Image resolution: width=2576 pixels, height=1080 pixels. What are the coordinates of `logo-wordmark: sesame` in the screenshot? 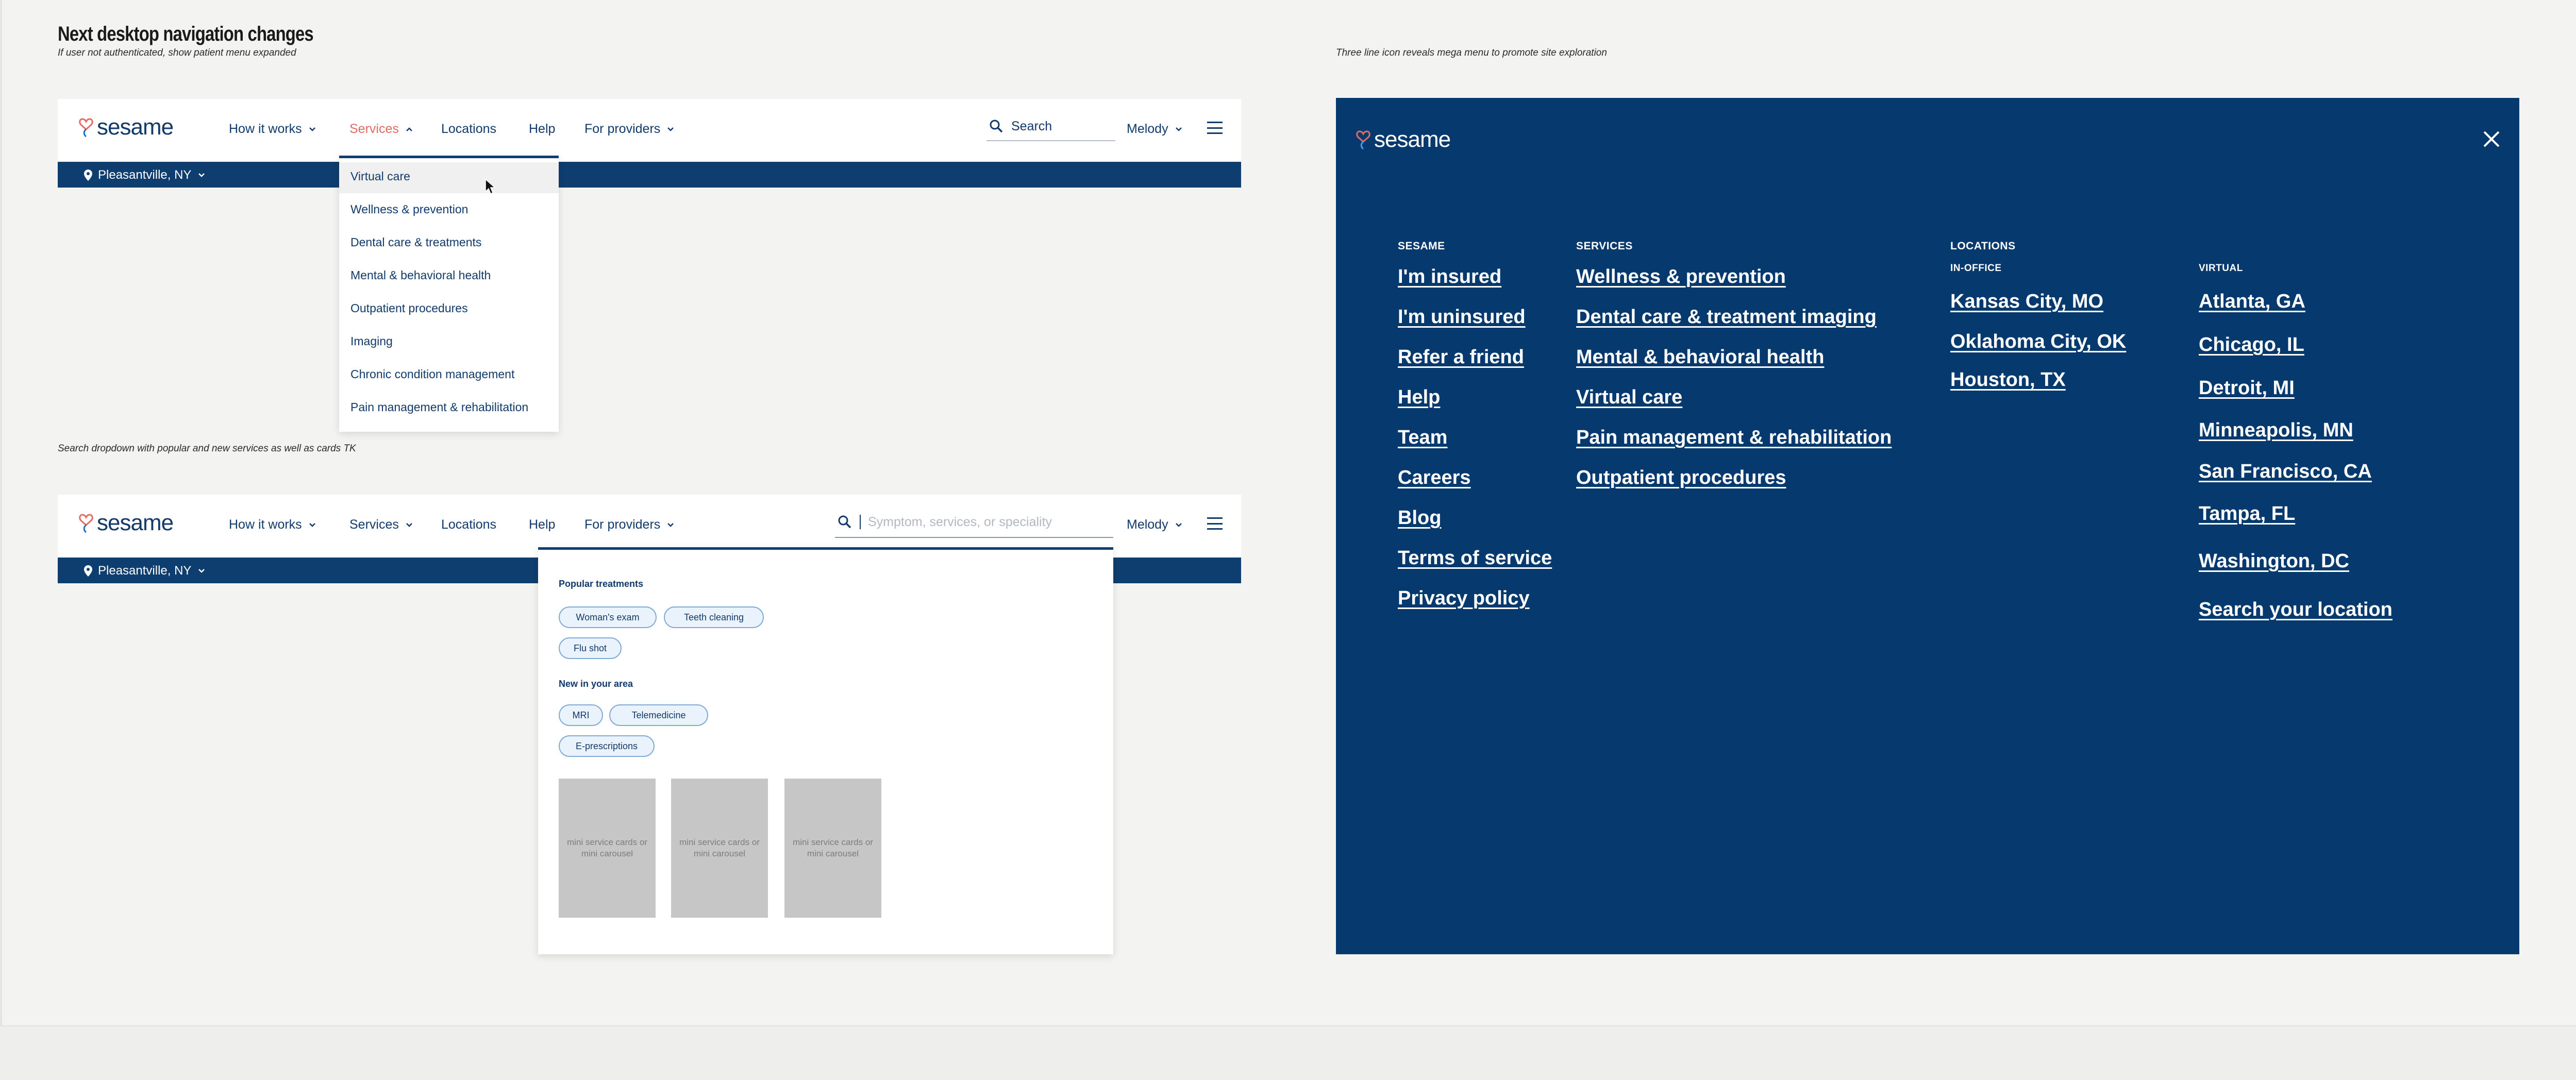 It's located at (1412, 140).